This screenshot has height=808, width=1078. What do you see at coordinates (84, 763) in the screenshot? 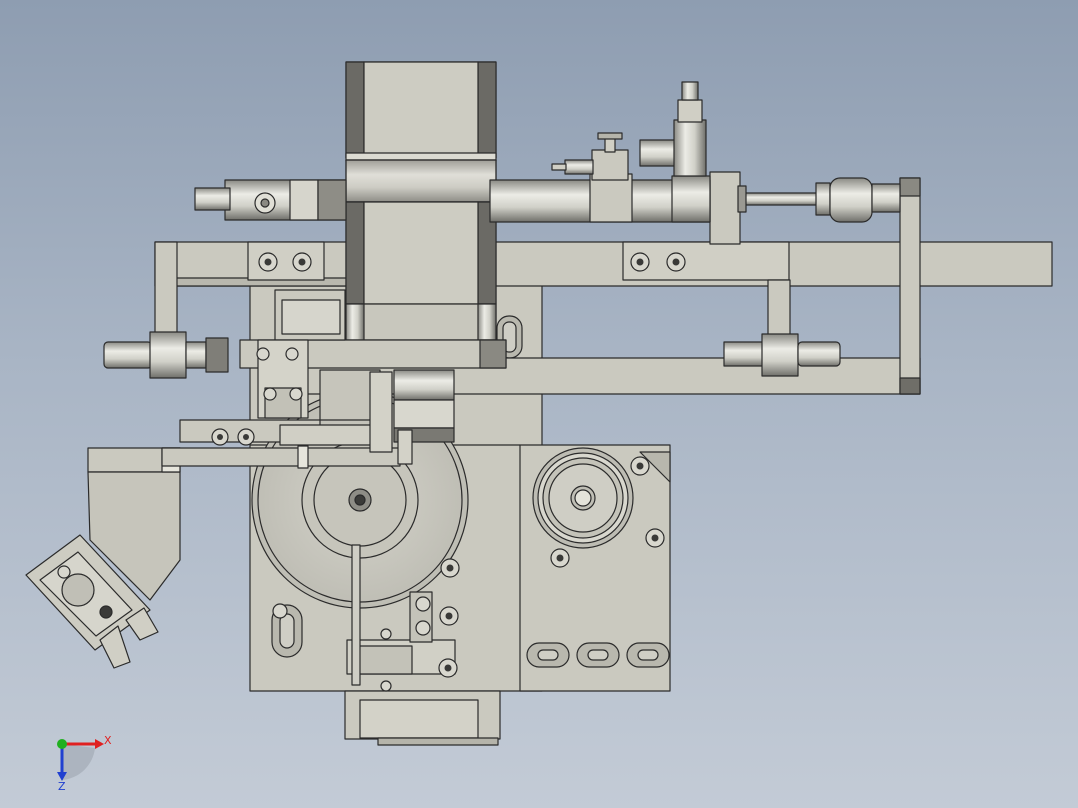
I see `axis-triad: X Z` at bounding box center [84, 763].